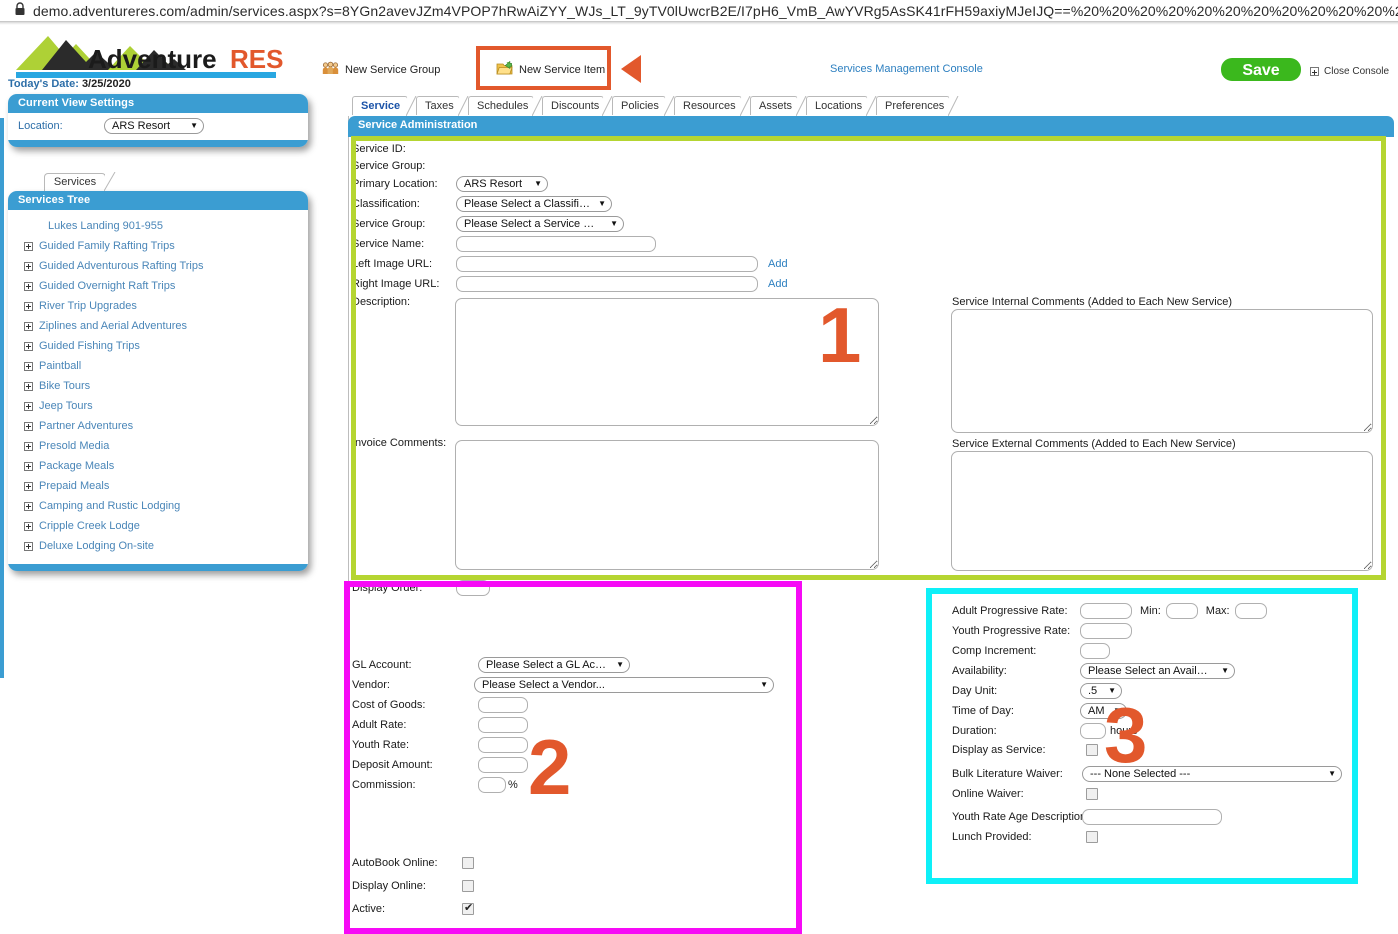 Image resolution: width=1398 pixels, height=934 pixels. What do you see at coordinates (60, 366) in the screenshot?
I see `tree-item-label: Paintball` at bounding box center [60, 366].